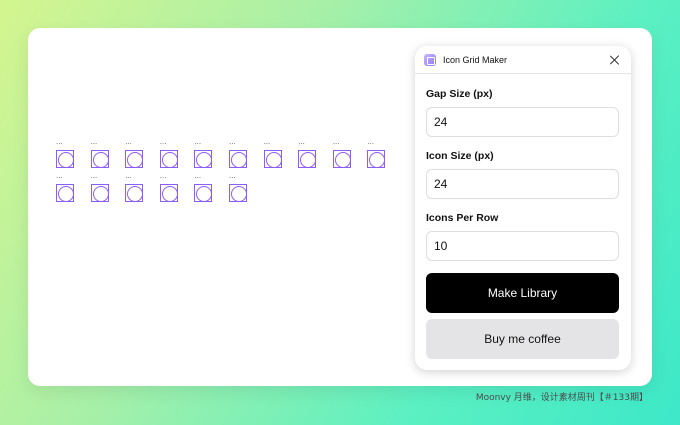  Describe the element at coordinates (522, 246) in the screenshot. I see `icons-per-row-input` at that location.